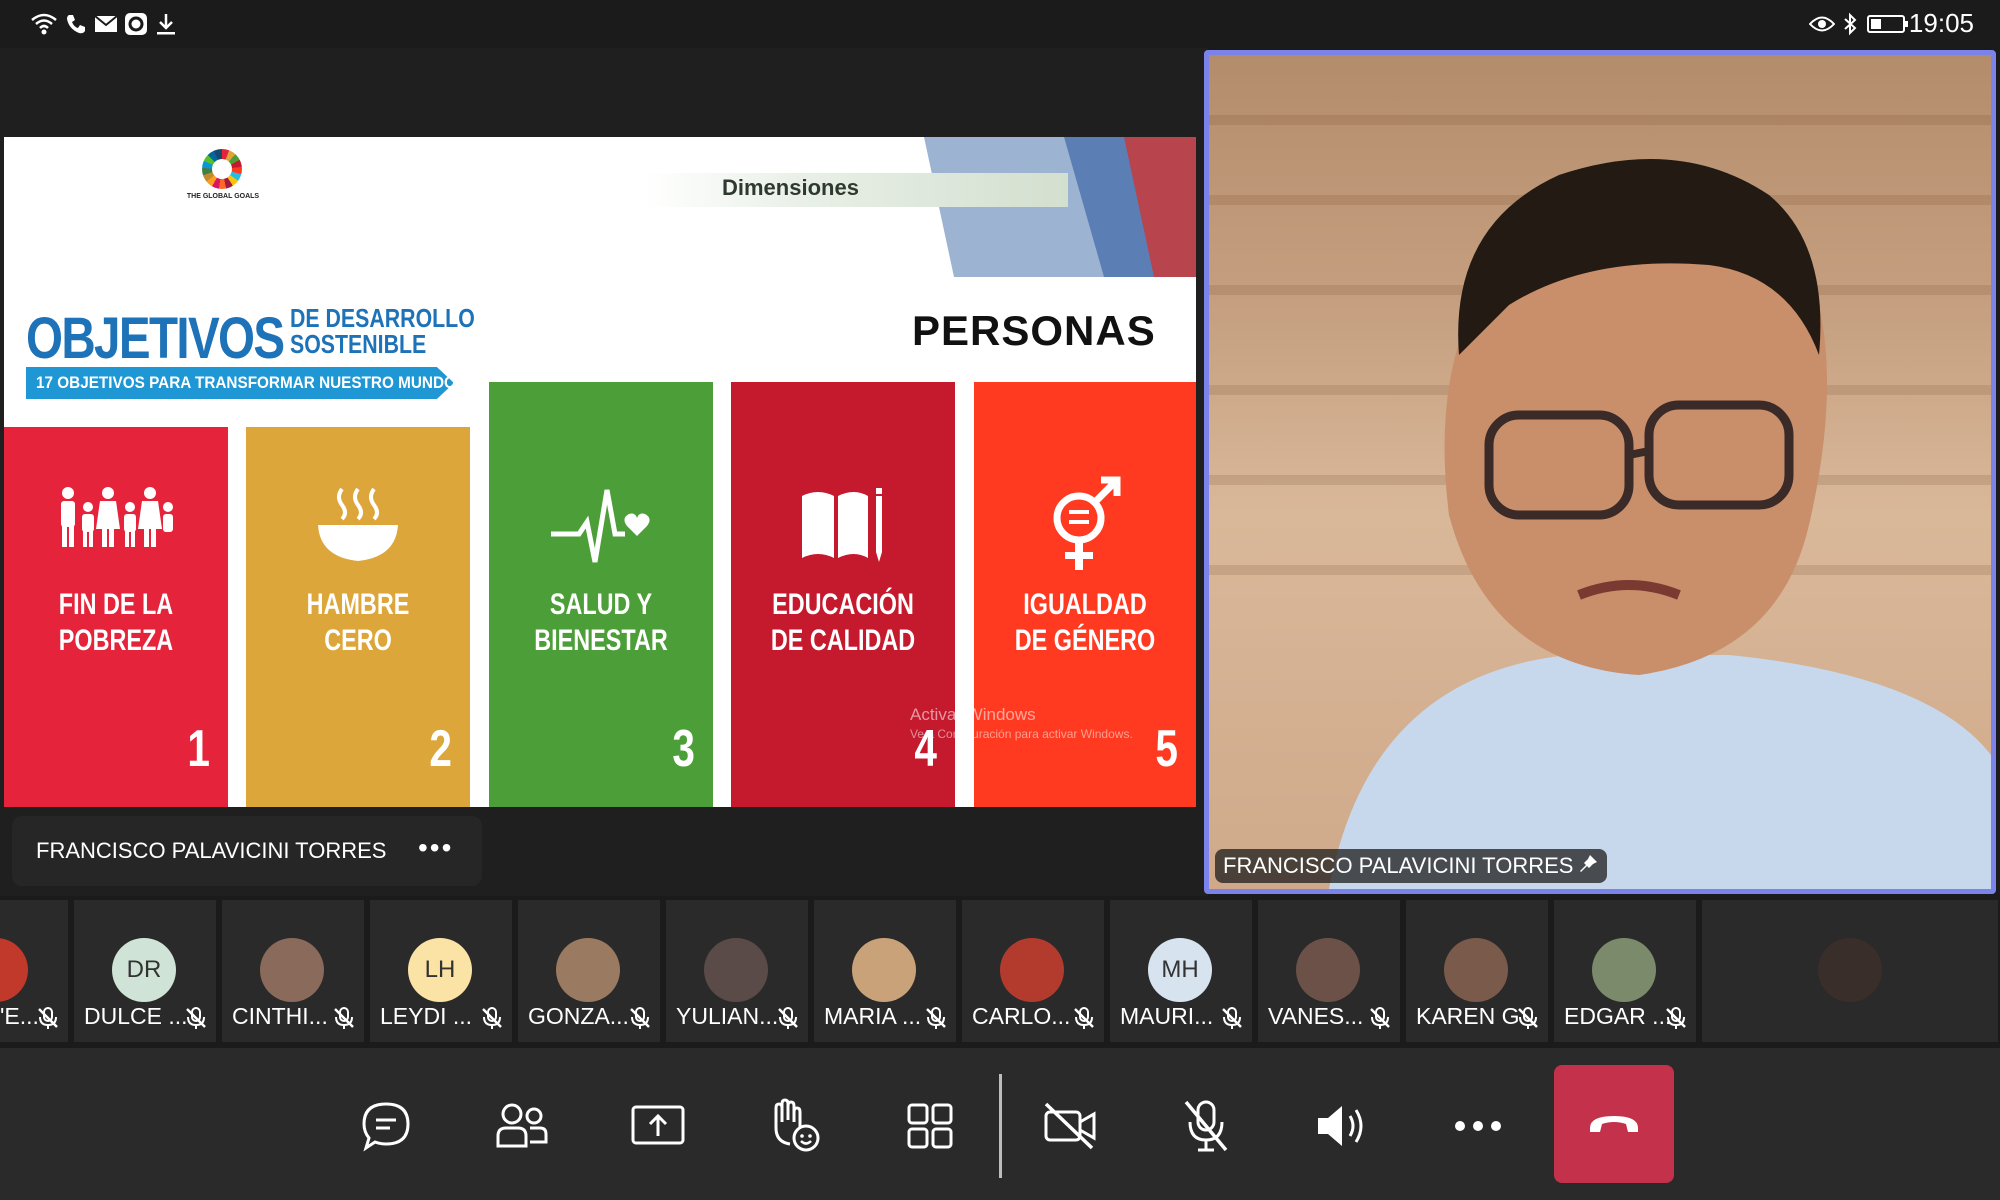 This screenshot has width=2000, height=1200. I want to click on raise-hand-button, so click(794, 1126).